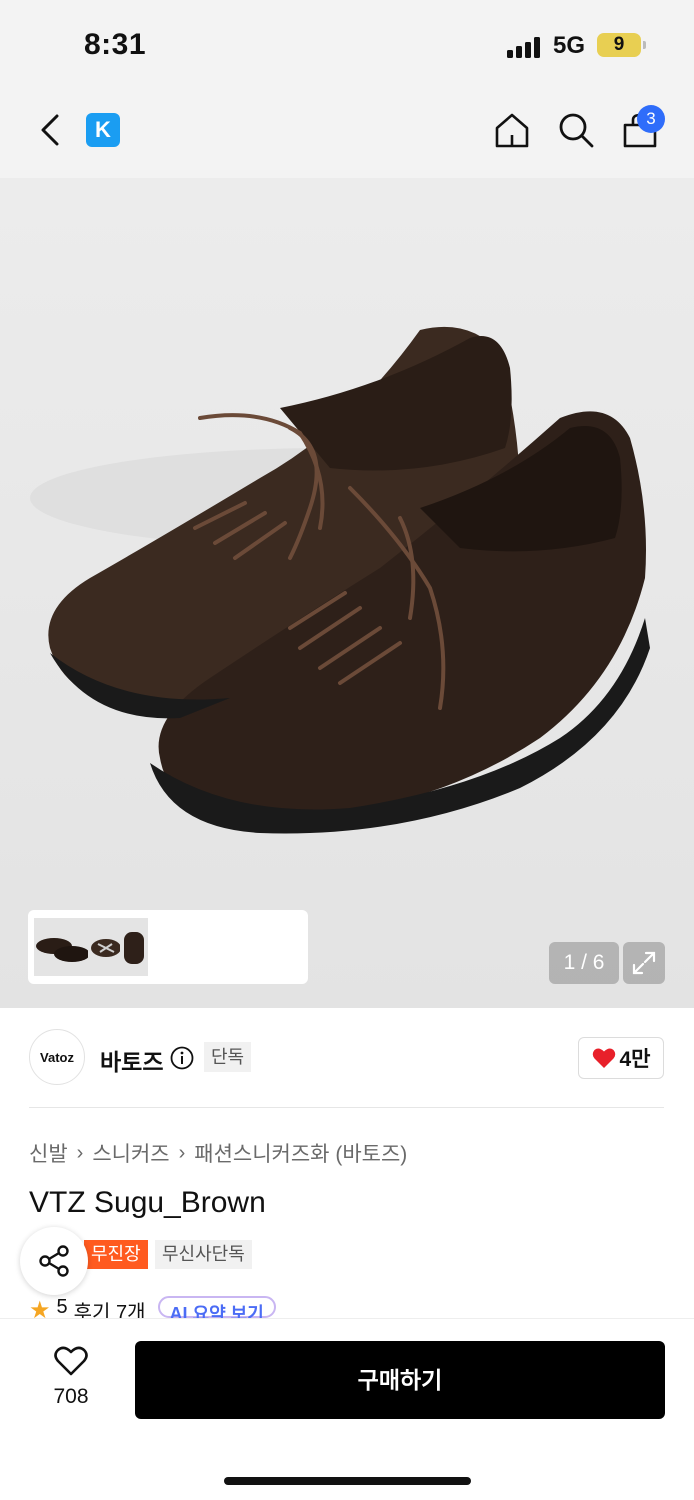 This screenshot has height=1500, width=694. Describe the element at coordinates (525, 47) in the screenshot. I see `signal-icon` at that location.